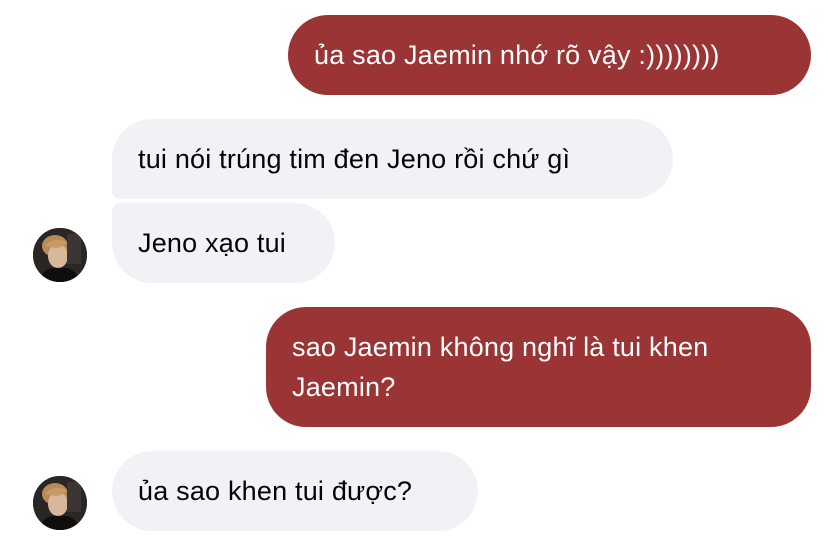  What do you see at coordinates (212, 243) in the screenshot?
I see `message-text: Jeno xạo tui` at bounding box center [212, 243].